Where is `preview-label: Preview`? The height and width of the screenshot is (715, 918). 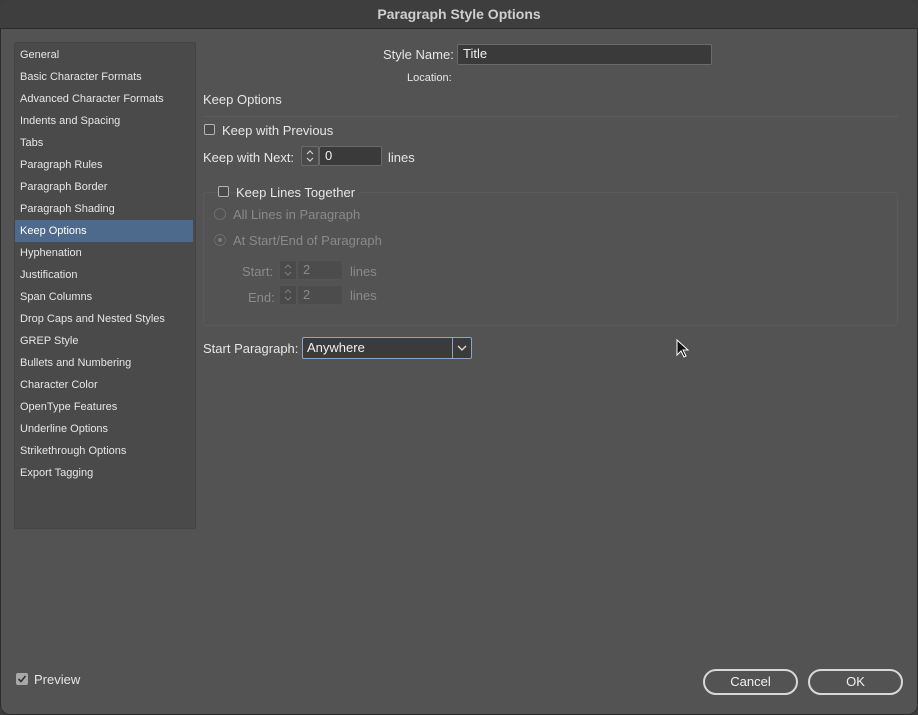 preview-label: Preview is located at coordinates (57, 679).